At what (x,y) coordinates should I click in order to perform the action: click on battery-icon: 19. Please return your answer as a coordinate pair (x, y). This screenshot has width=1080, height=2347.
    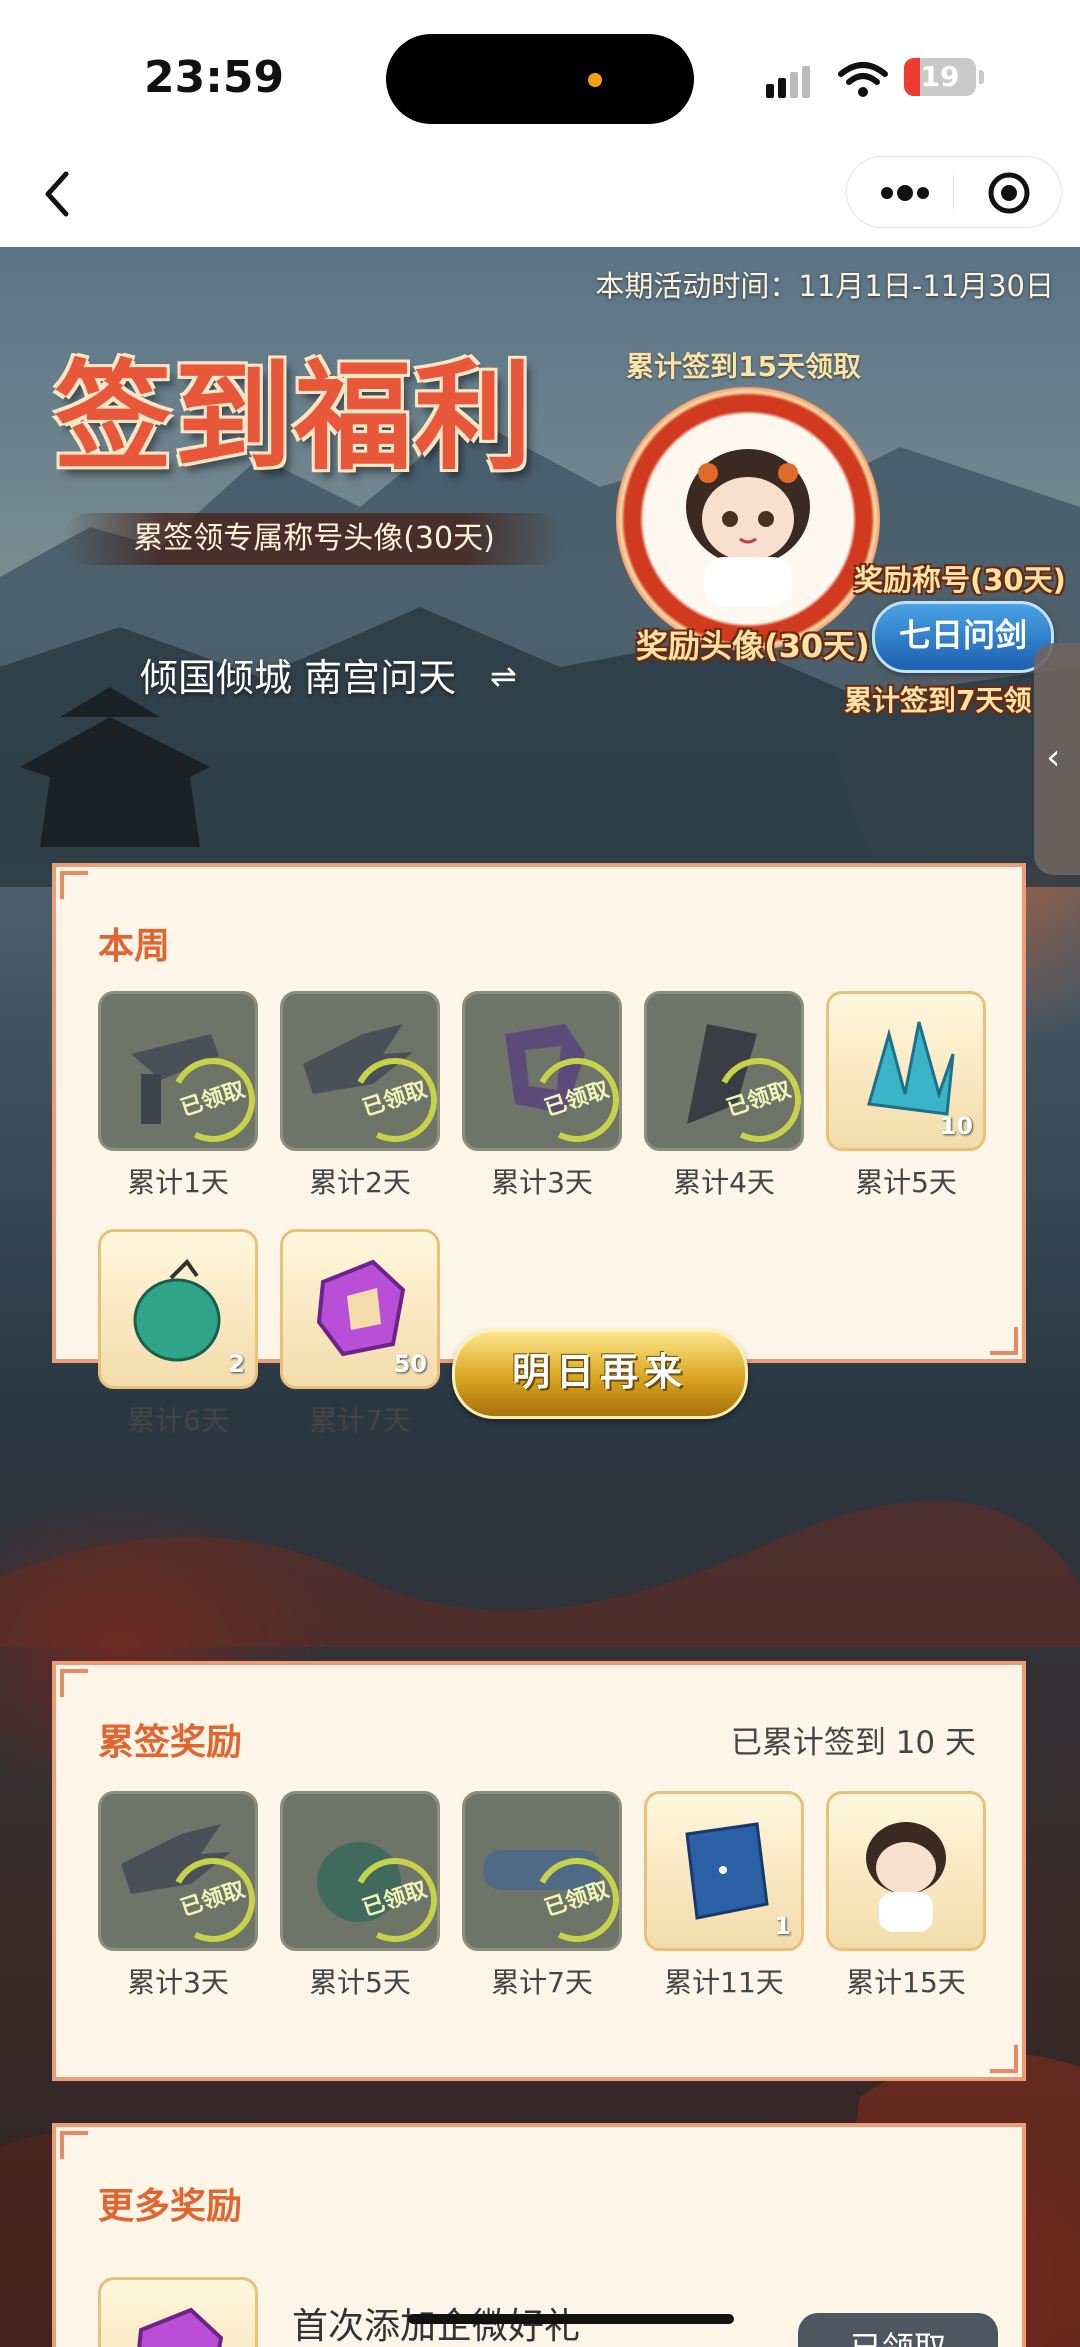
    Looking at the image, I should click on (944, 77).